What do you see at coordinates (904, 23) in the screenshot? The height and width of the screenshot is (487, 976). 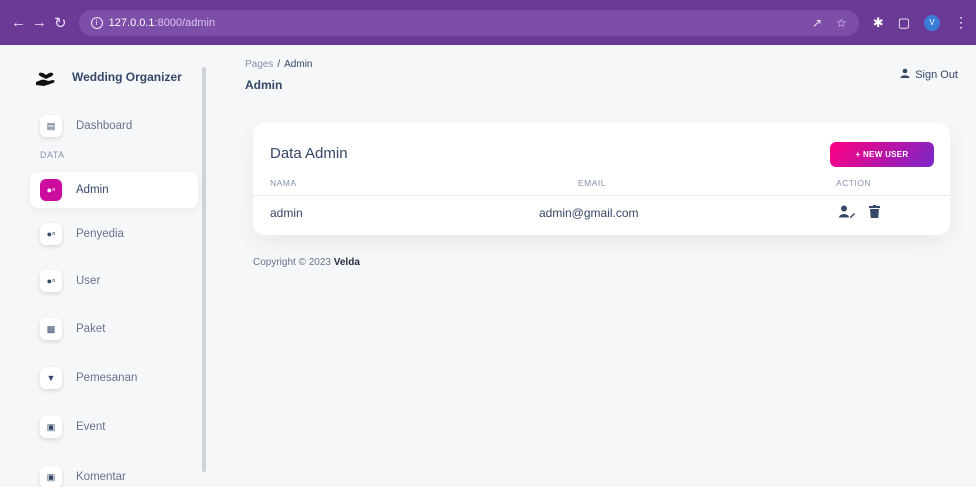 I see `sidebar-panel-icon: ▢` at bounding box center [904, 23].